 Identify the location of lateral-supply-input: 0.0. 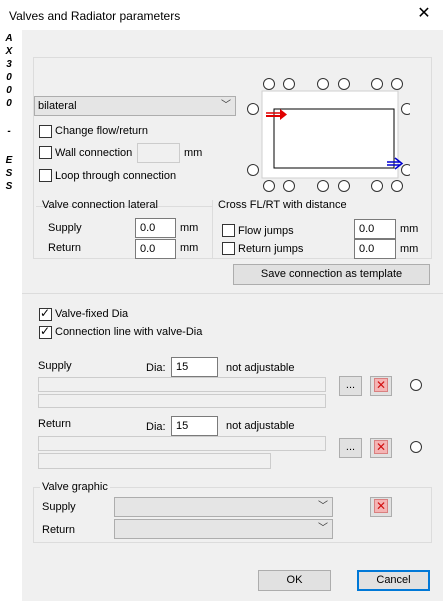
(155, 228).